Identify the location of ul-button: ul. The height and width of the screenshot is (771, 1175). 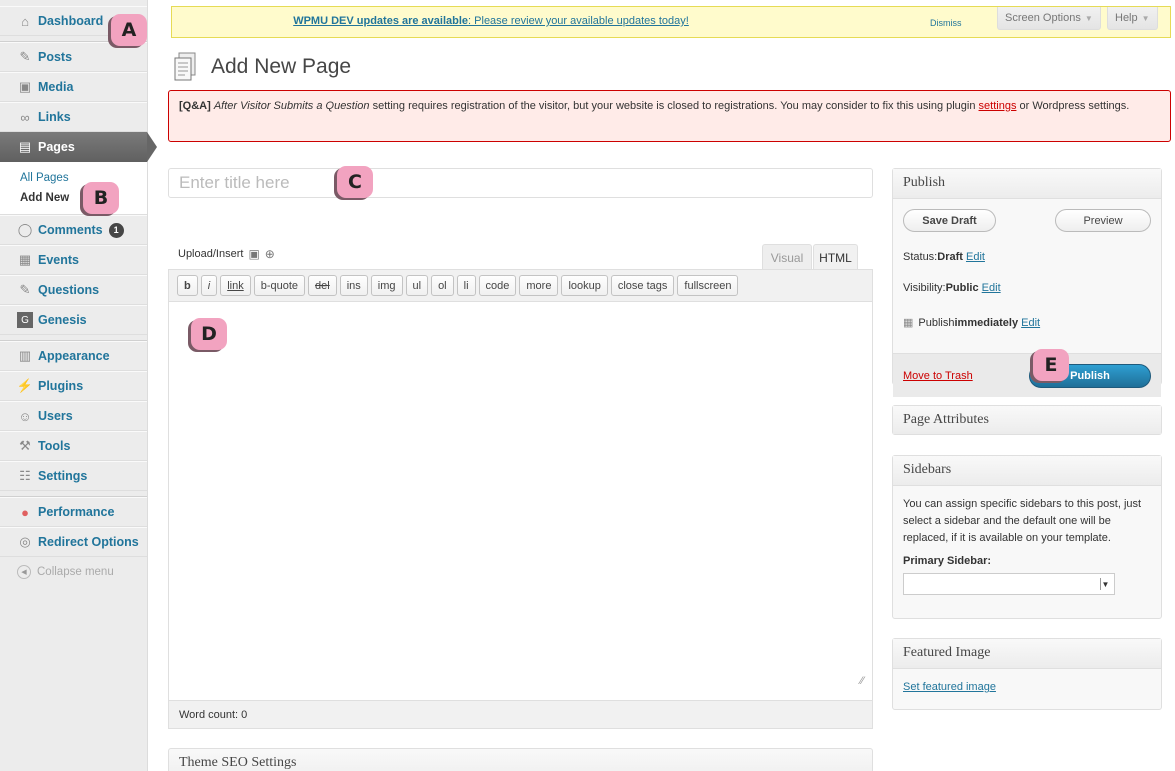
(417, 285).